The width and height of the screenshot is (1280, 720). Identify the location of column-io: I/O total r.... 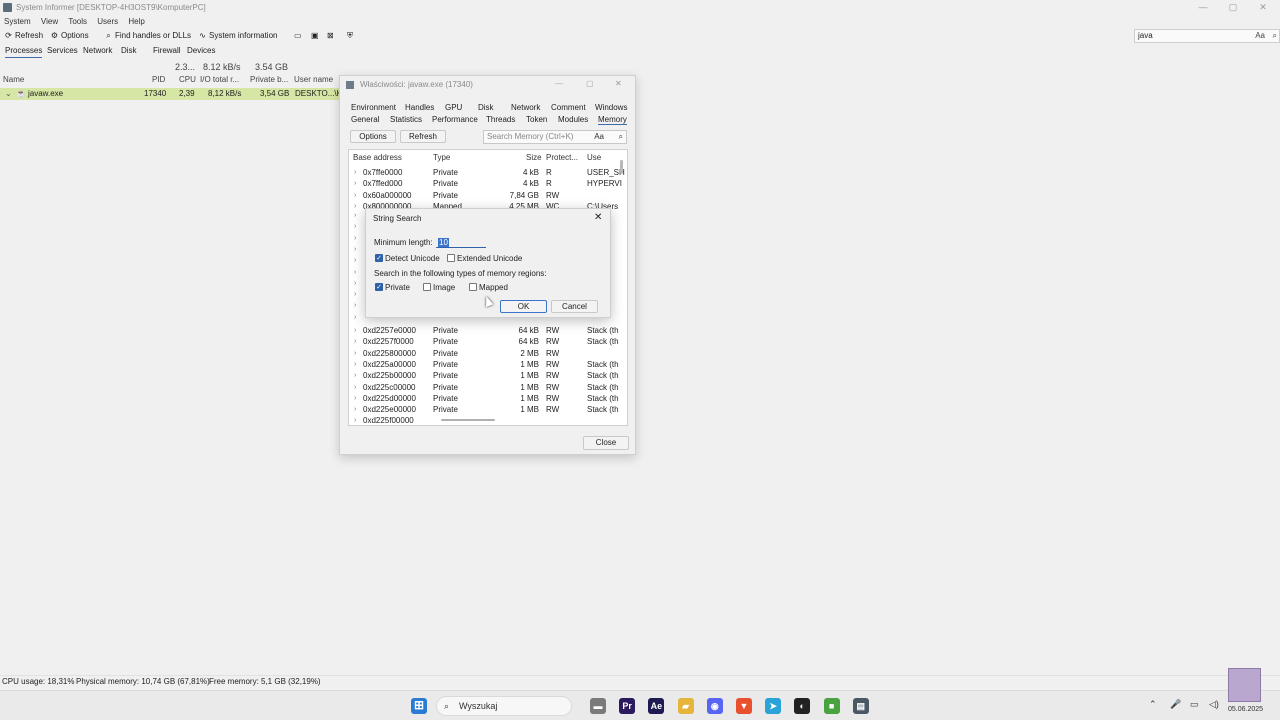
(219, 79).